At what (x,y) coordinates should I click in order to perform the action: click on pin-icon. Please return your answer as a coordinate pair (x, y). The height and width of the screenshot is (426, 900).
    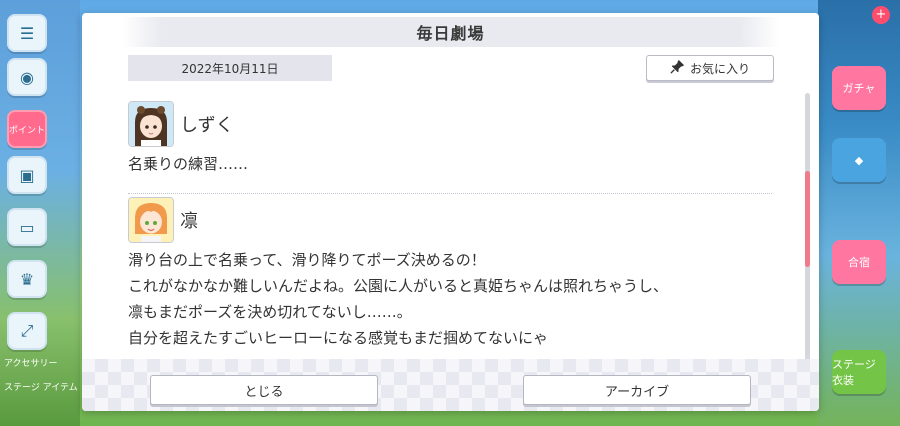
    Looking at the image, I should click on (677, 68).